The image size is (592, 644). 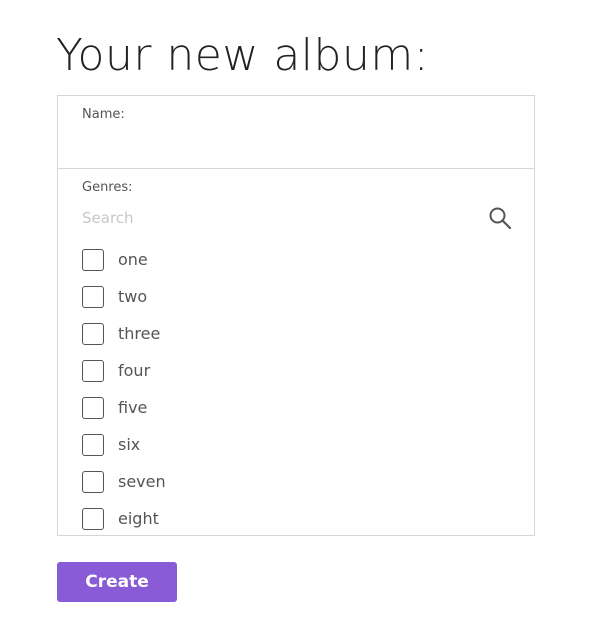 I want to click on genre-option-one: one, so click(x=124, y=259).